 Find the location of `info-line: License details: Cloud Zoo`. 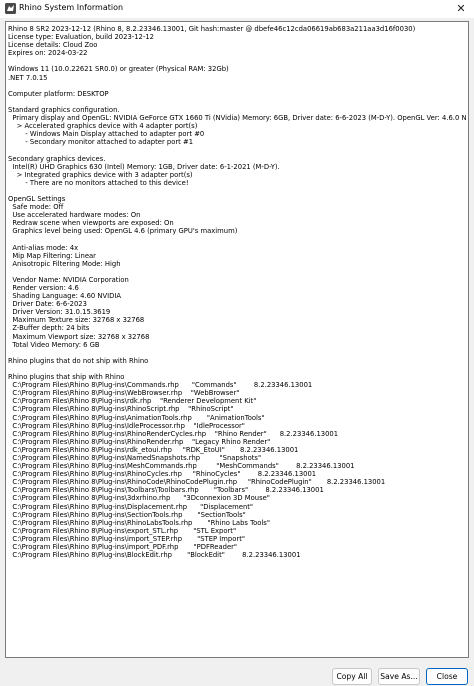

info-line: License details: Cloud Zoo is located at coordinates (53, 45).